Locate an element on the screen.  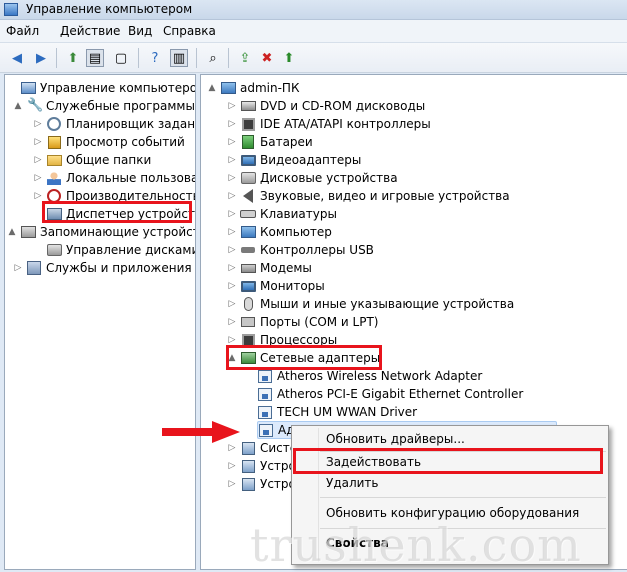
tree-item-shared-folders: ▷ Общие папки is located at coordinates (92, 160).